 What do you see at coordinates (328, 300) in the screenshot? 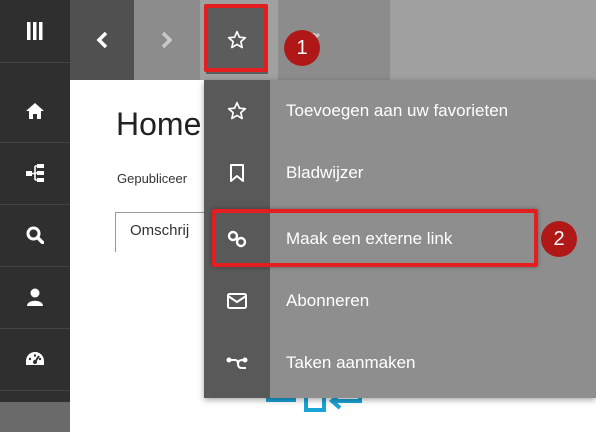
I see `menu-item-label: Abonneren` at bounding box center [328, 300].